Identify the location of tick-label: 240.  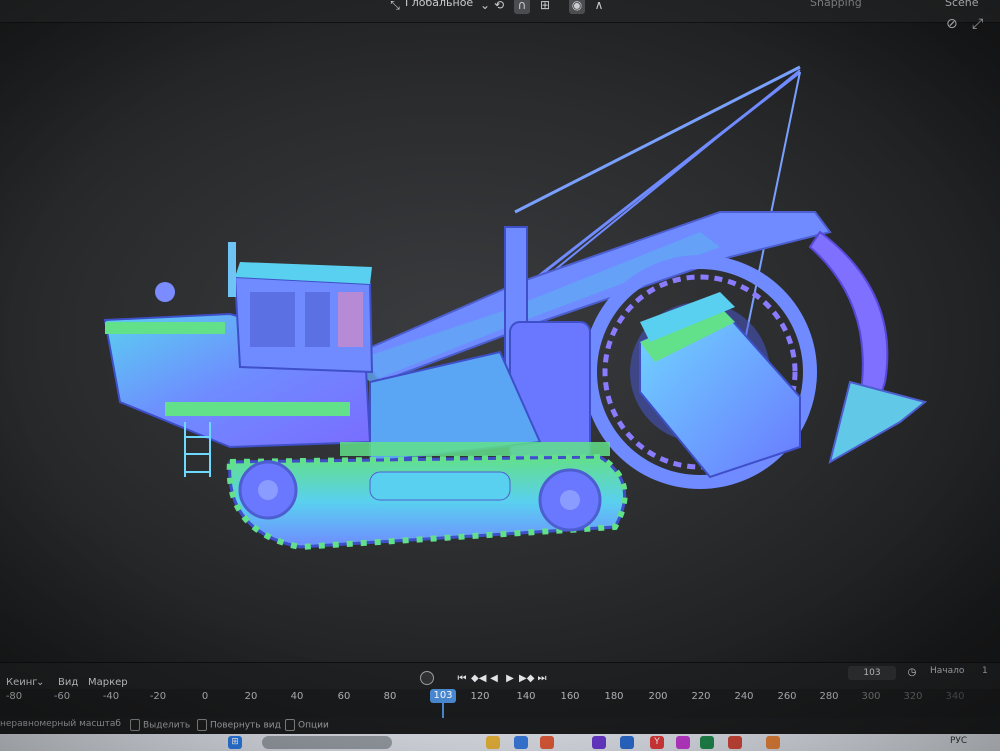
(744, 696).